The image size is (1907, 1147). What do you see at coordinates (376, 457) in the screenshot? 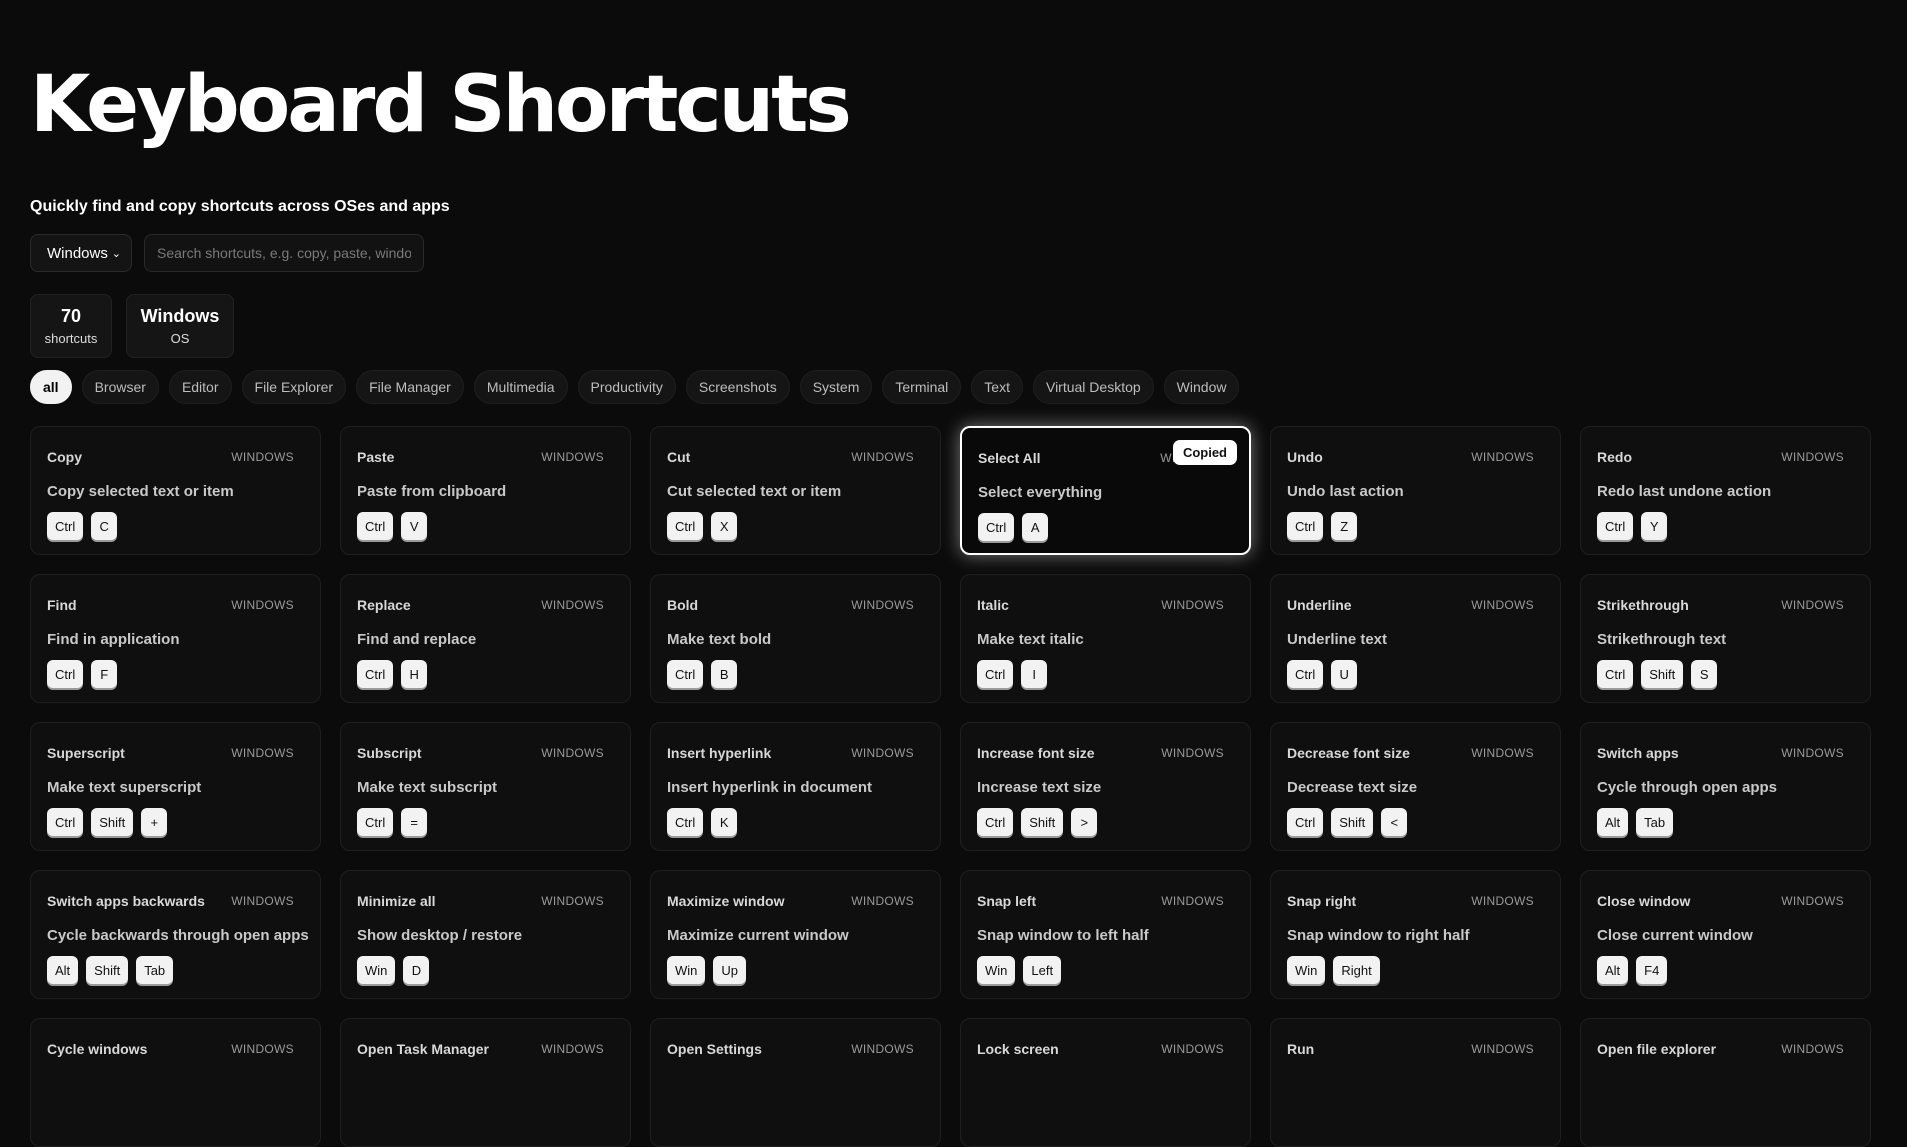
I see `shortcut-name: Paste` at bounding box center [376, 457].